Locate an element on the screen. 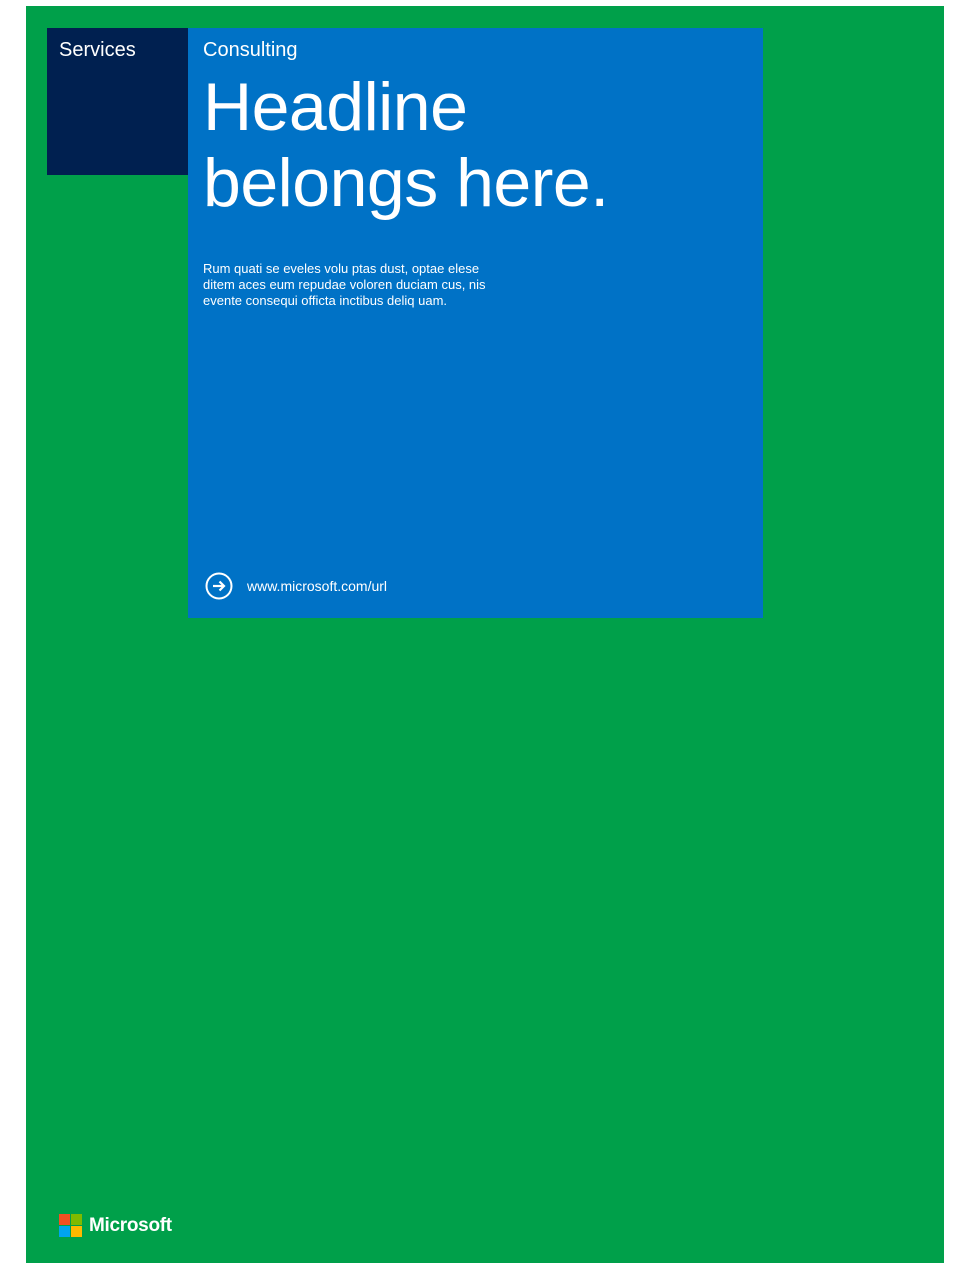  logo-square-yellow is located at coordinates (76, 1231).